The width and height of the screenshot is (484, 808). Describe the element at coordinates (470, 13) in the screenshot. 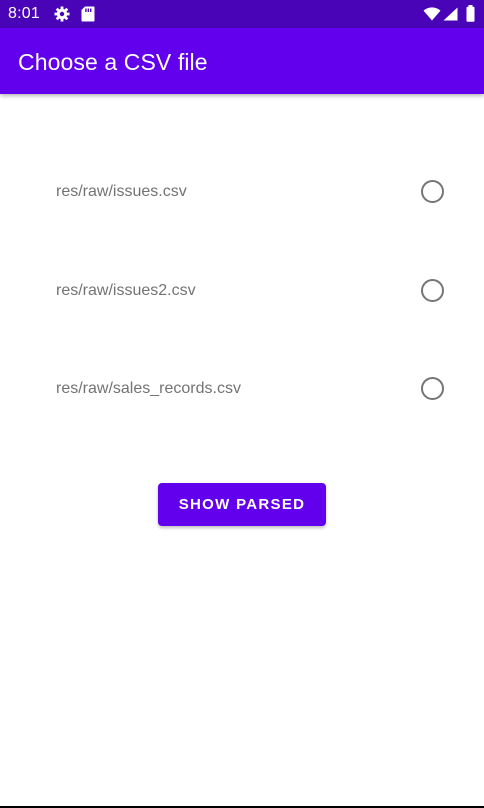

I see `battery-icon` at that location.